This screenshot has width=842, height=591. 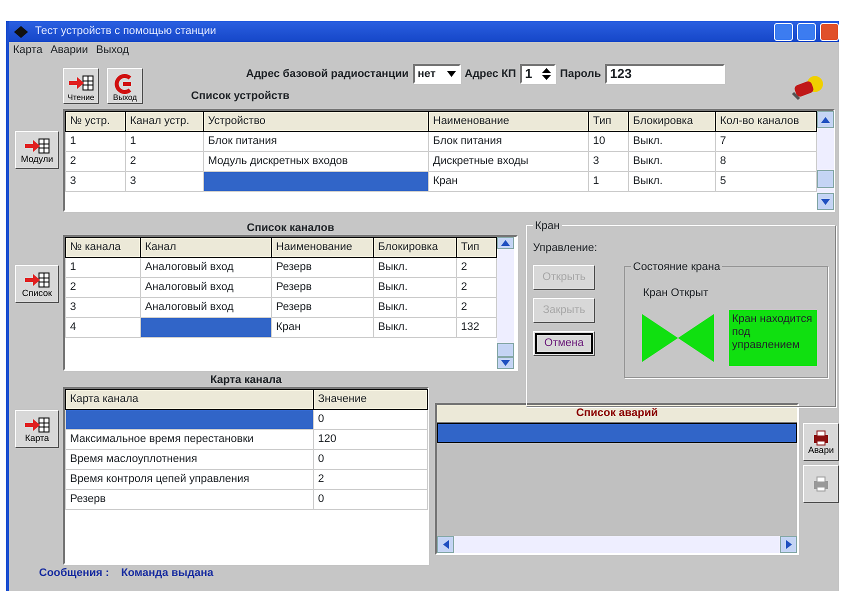 I want to click on connector-icon, so click(x=808, y=88).